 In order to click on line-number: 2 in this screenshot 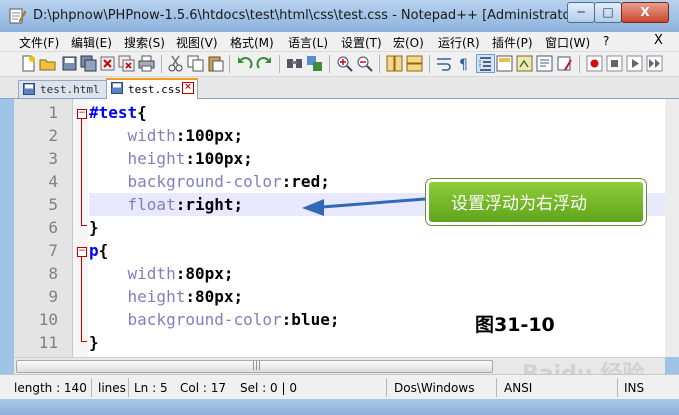, I will do `click(53, 135)`.